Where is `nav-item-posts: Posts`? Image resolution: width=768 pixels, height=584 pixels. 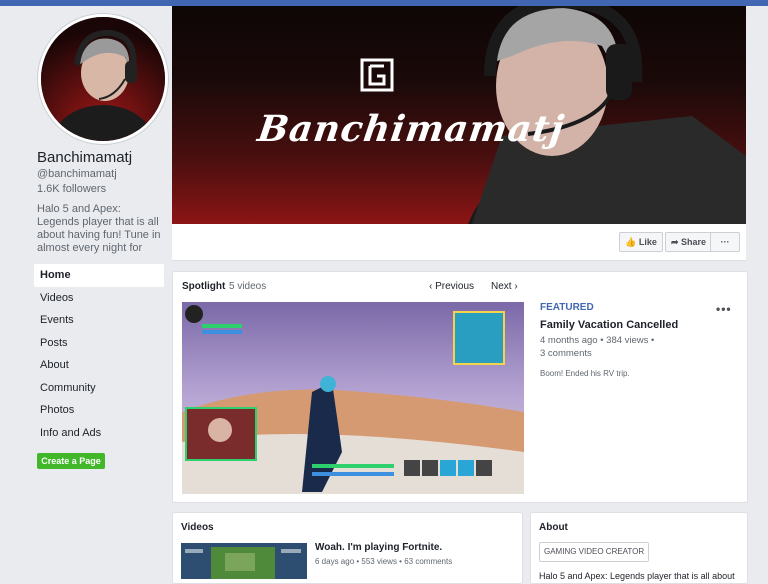
nav-item-posts: Posts is located at coordinates (99, 343).